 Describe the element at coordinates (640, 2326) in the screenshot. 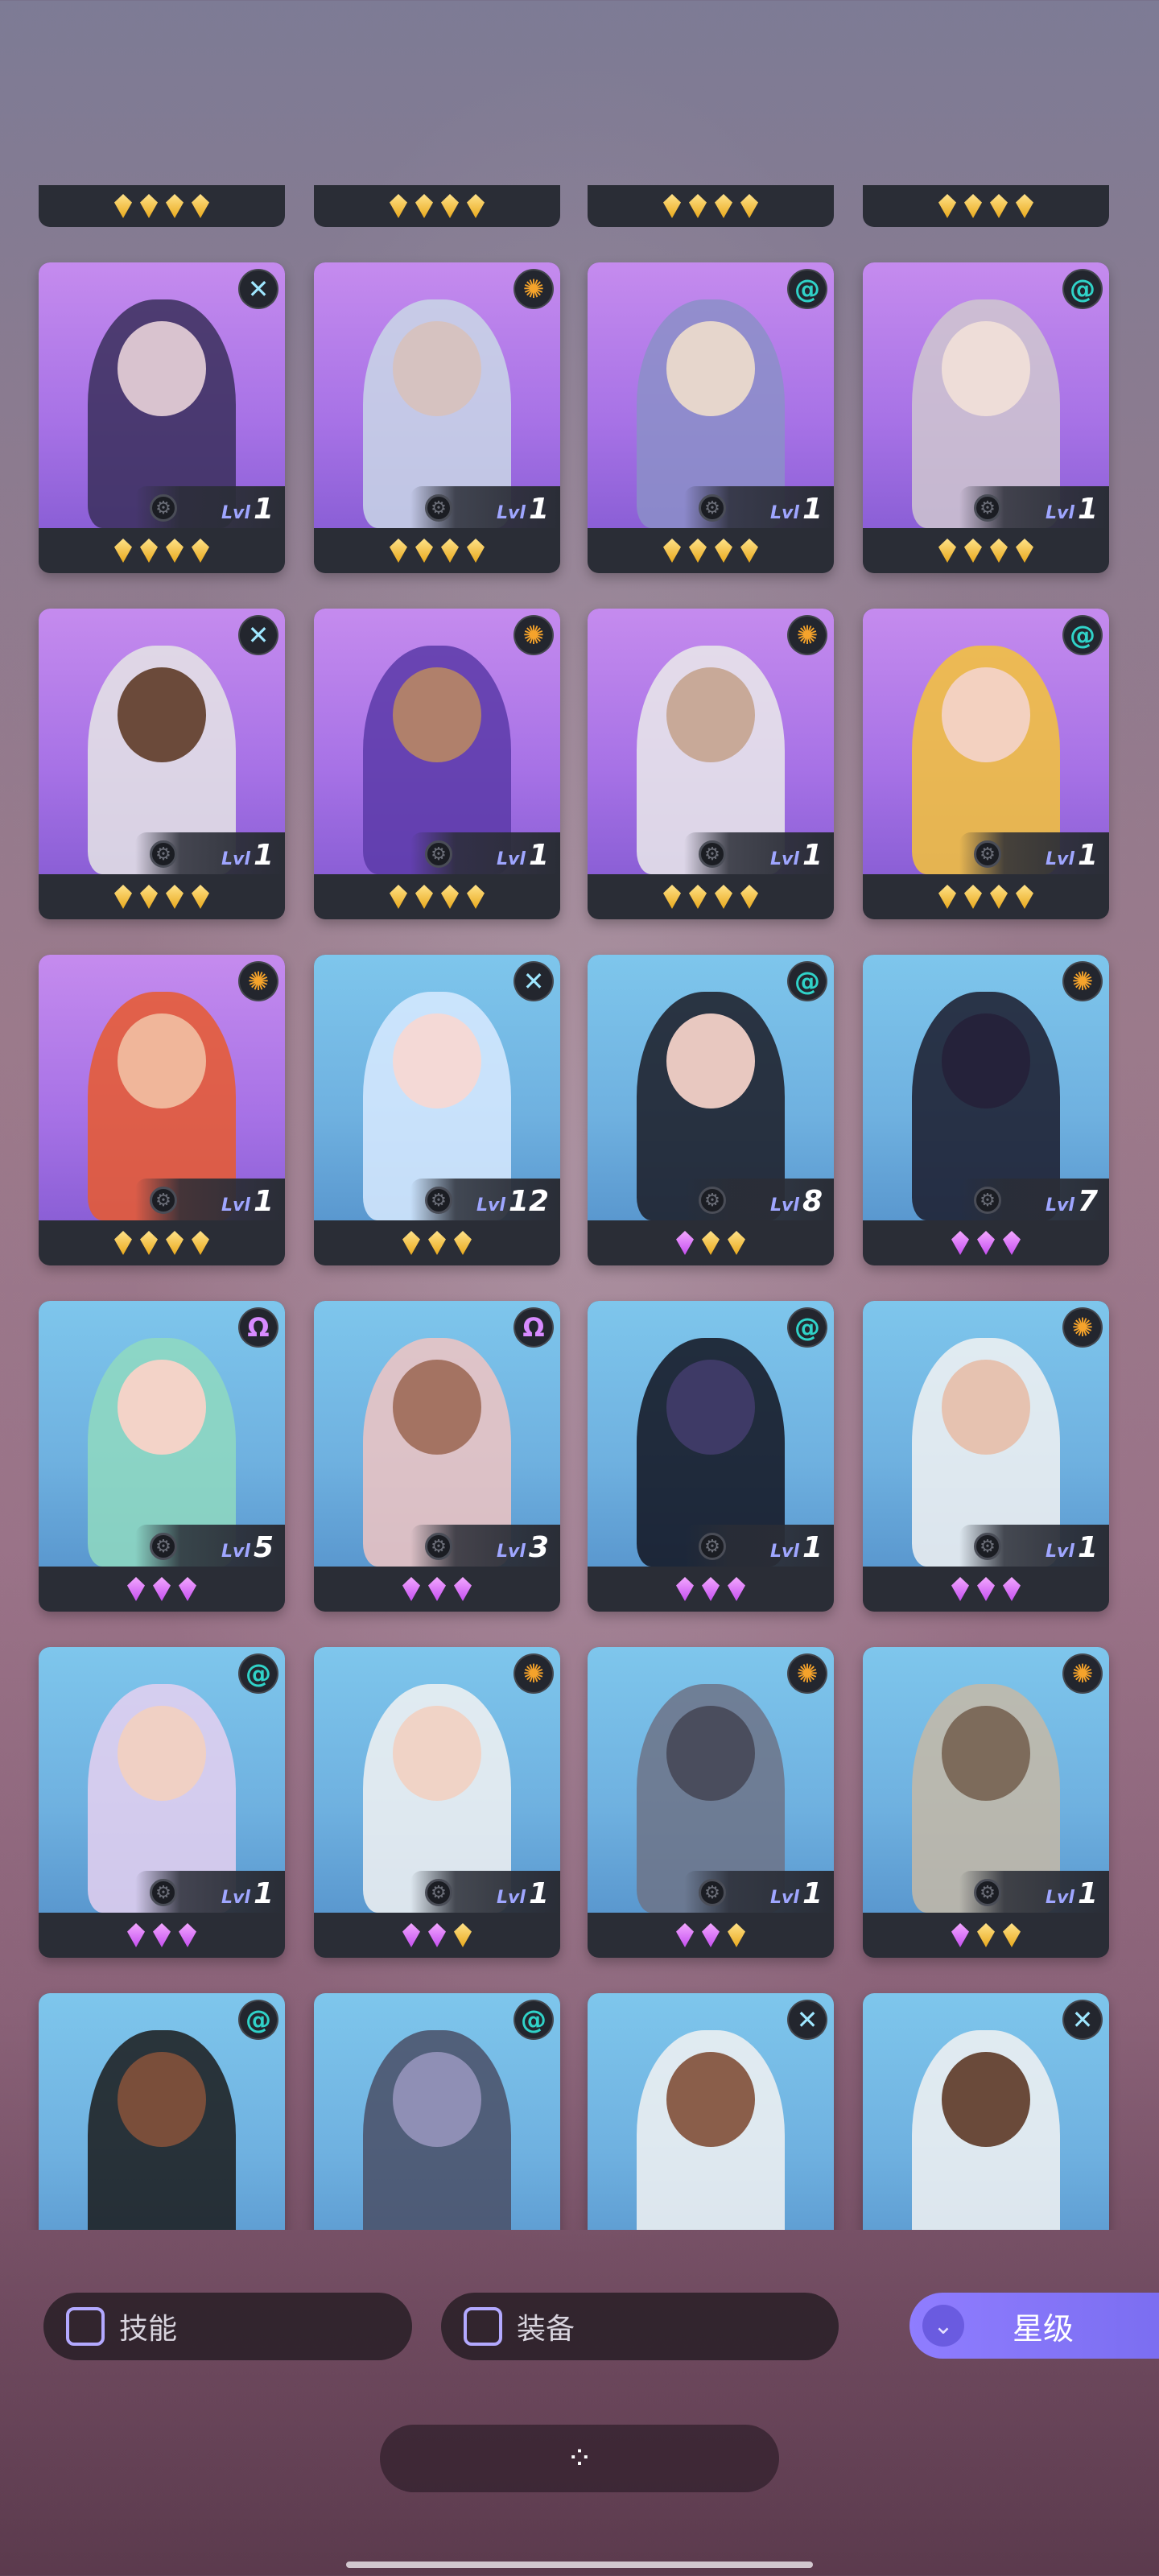

I see `filter-equipment-toggle: 装备` at that location.